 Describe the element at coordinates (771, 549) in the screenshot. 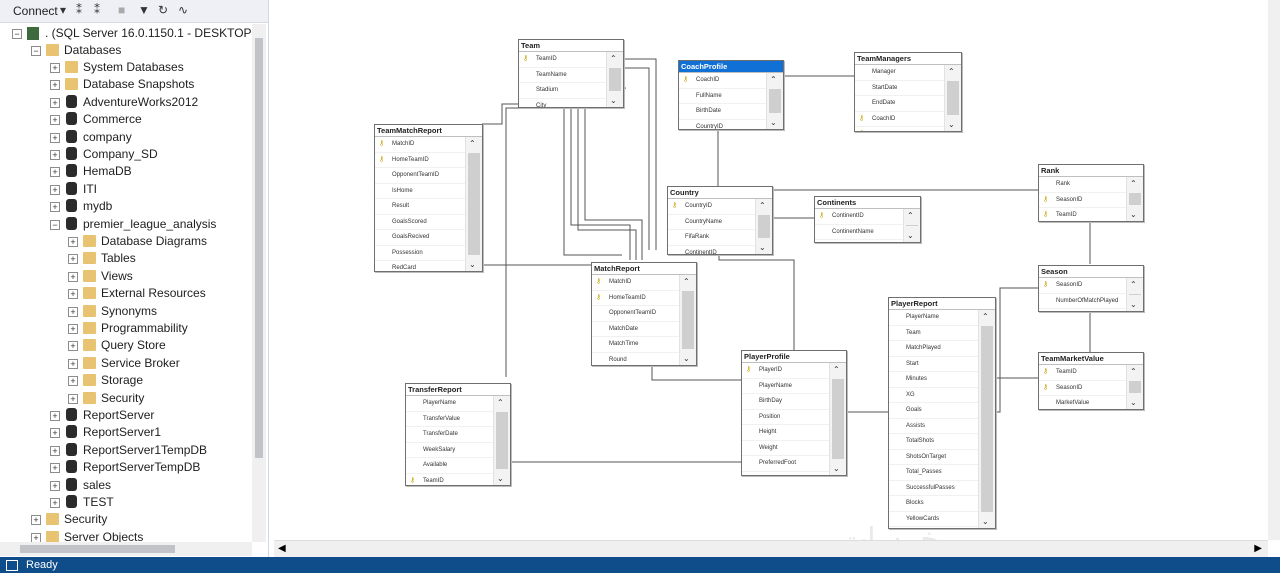

I see `canvas-horizontal-scrollbar: ◀ ▶` at that location.